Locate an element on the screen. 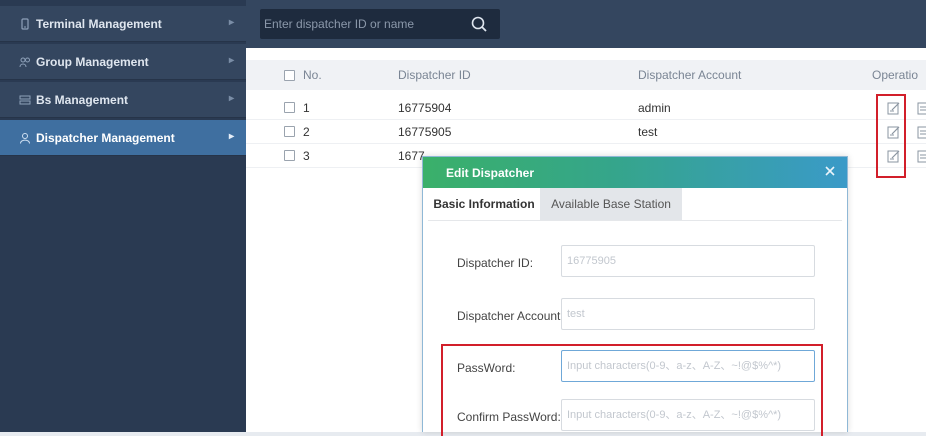 The width and height of the screenshot is (926, 436). sidebar-item-label: Terminal Management is located at coordinates (99, 23).